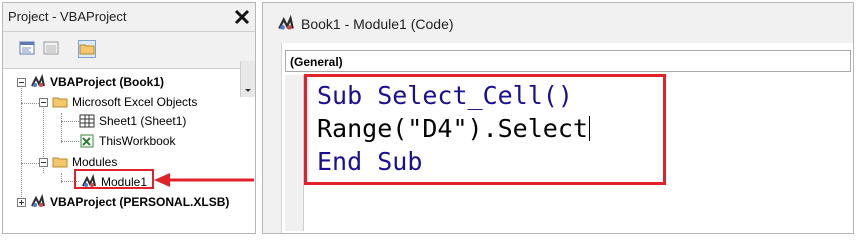 The image size is (856, 241). Describe the element at coordinates (21, 202) in the screenshot. I see `expand-icon` at that location.